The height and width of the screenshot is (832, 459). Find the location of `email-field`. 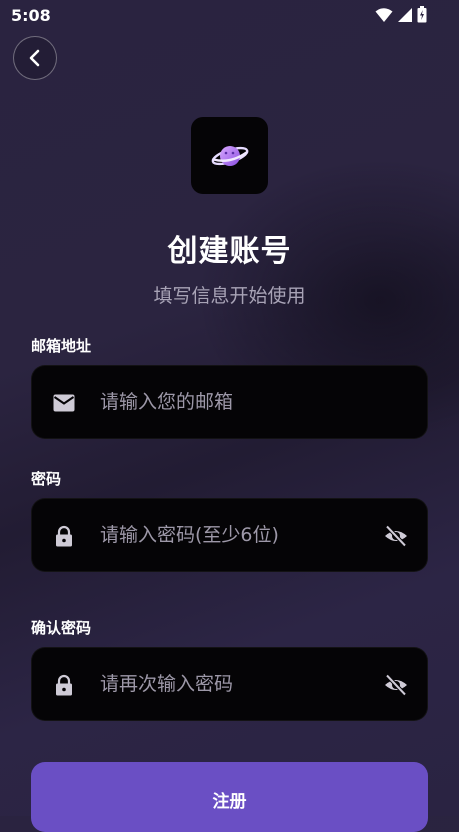

email-field is located at coordinates (229, 402).